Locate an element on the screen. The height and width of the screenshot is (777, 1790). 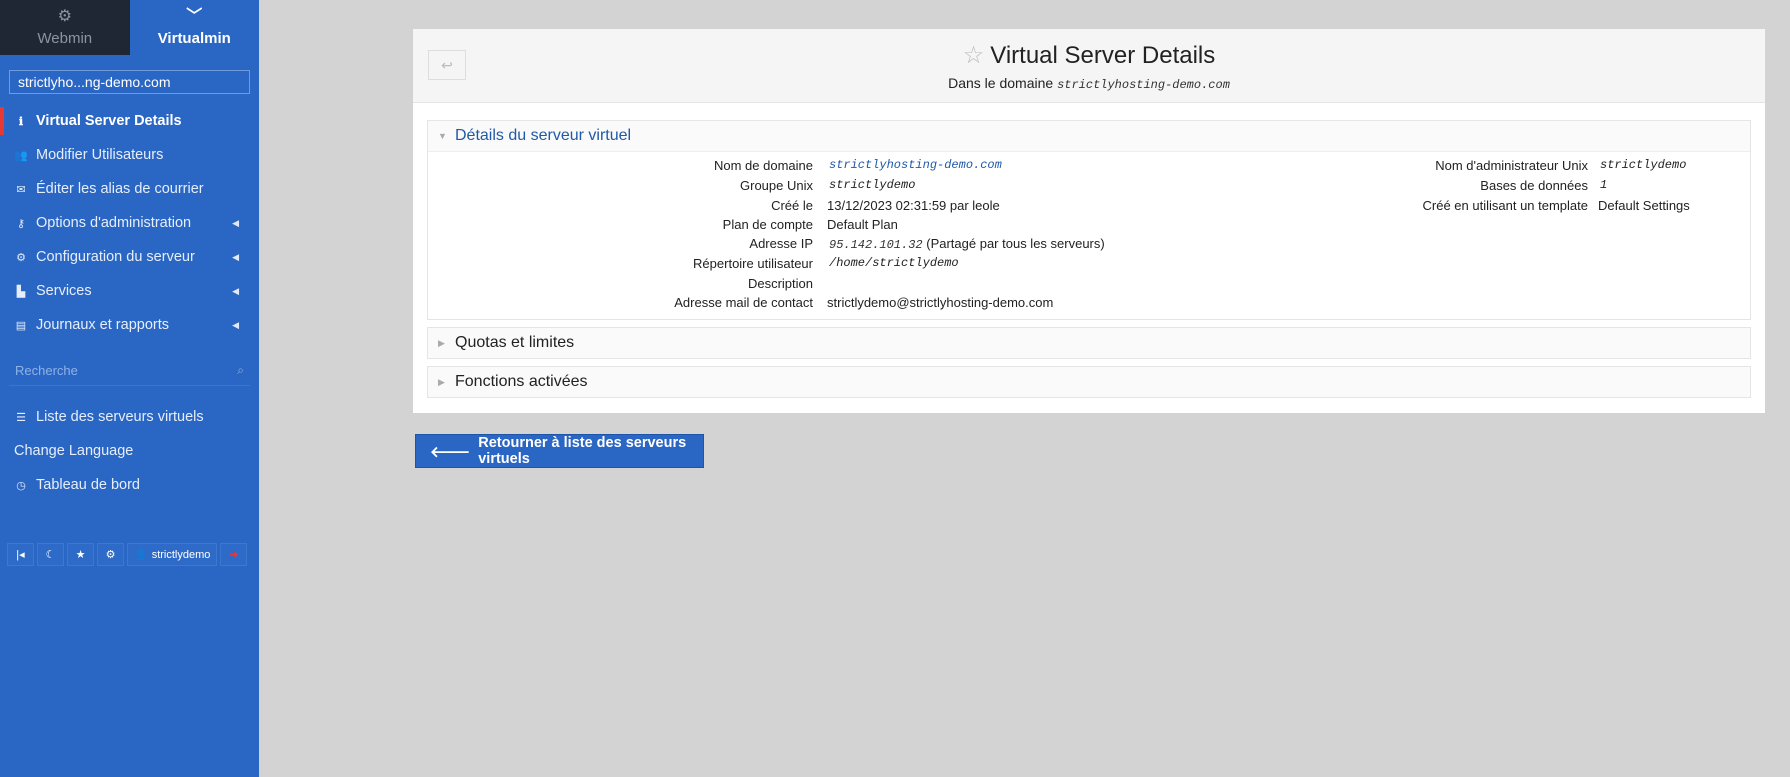
night-mode-button: ☾ is located at coordinates (50, 554).